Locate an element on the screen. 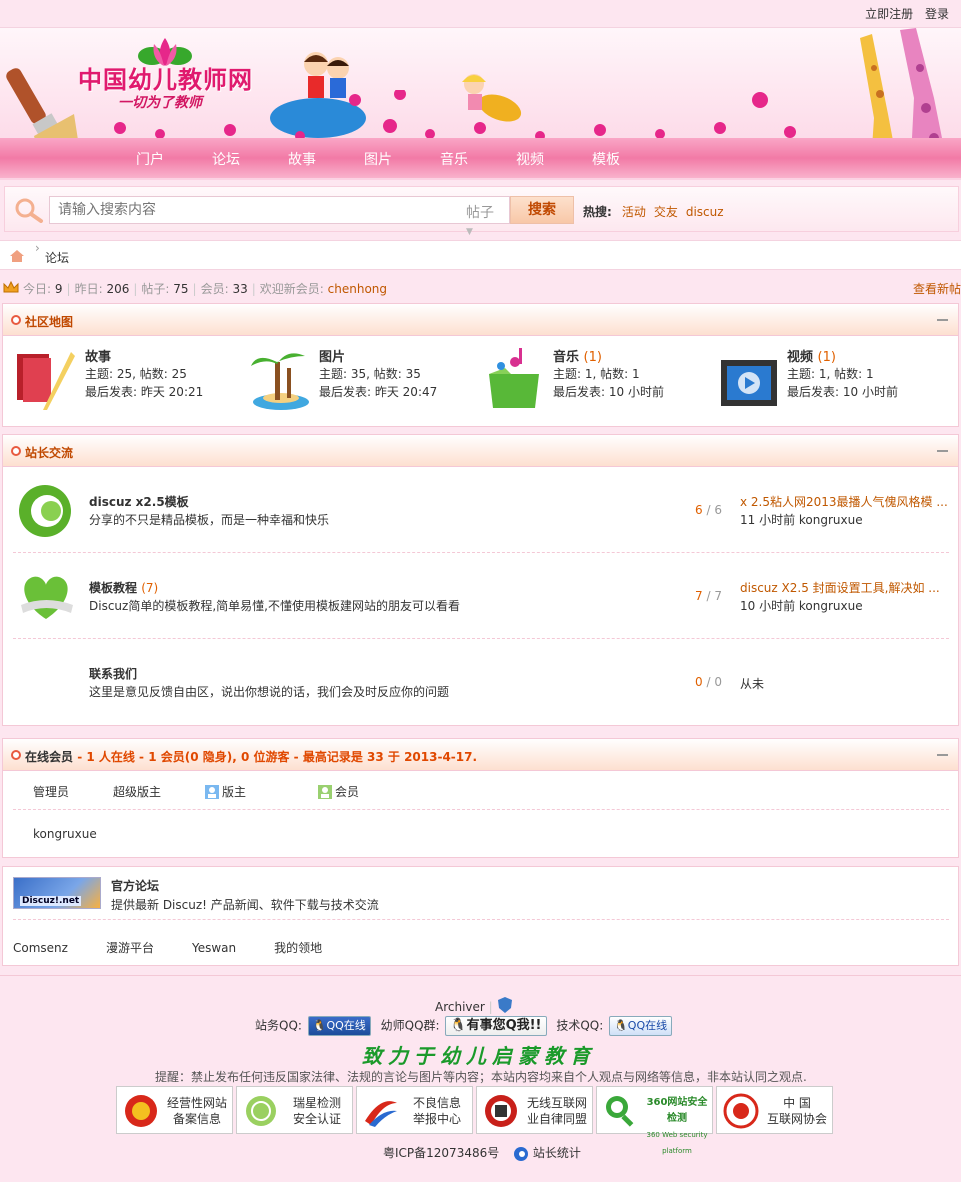  header-banner: 中国幼儿教师网 一切为了教师 门户 论坛 故事 图片 音乐 视频 模板 is located at coordinates (480, 104).